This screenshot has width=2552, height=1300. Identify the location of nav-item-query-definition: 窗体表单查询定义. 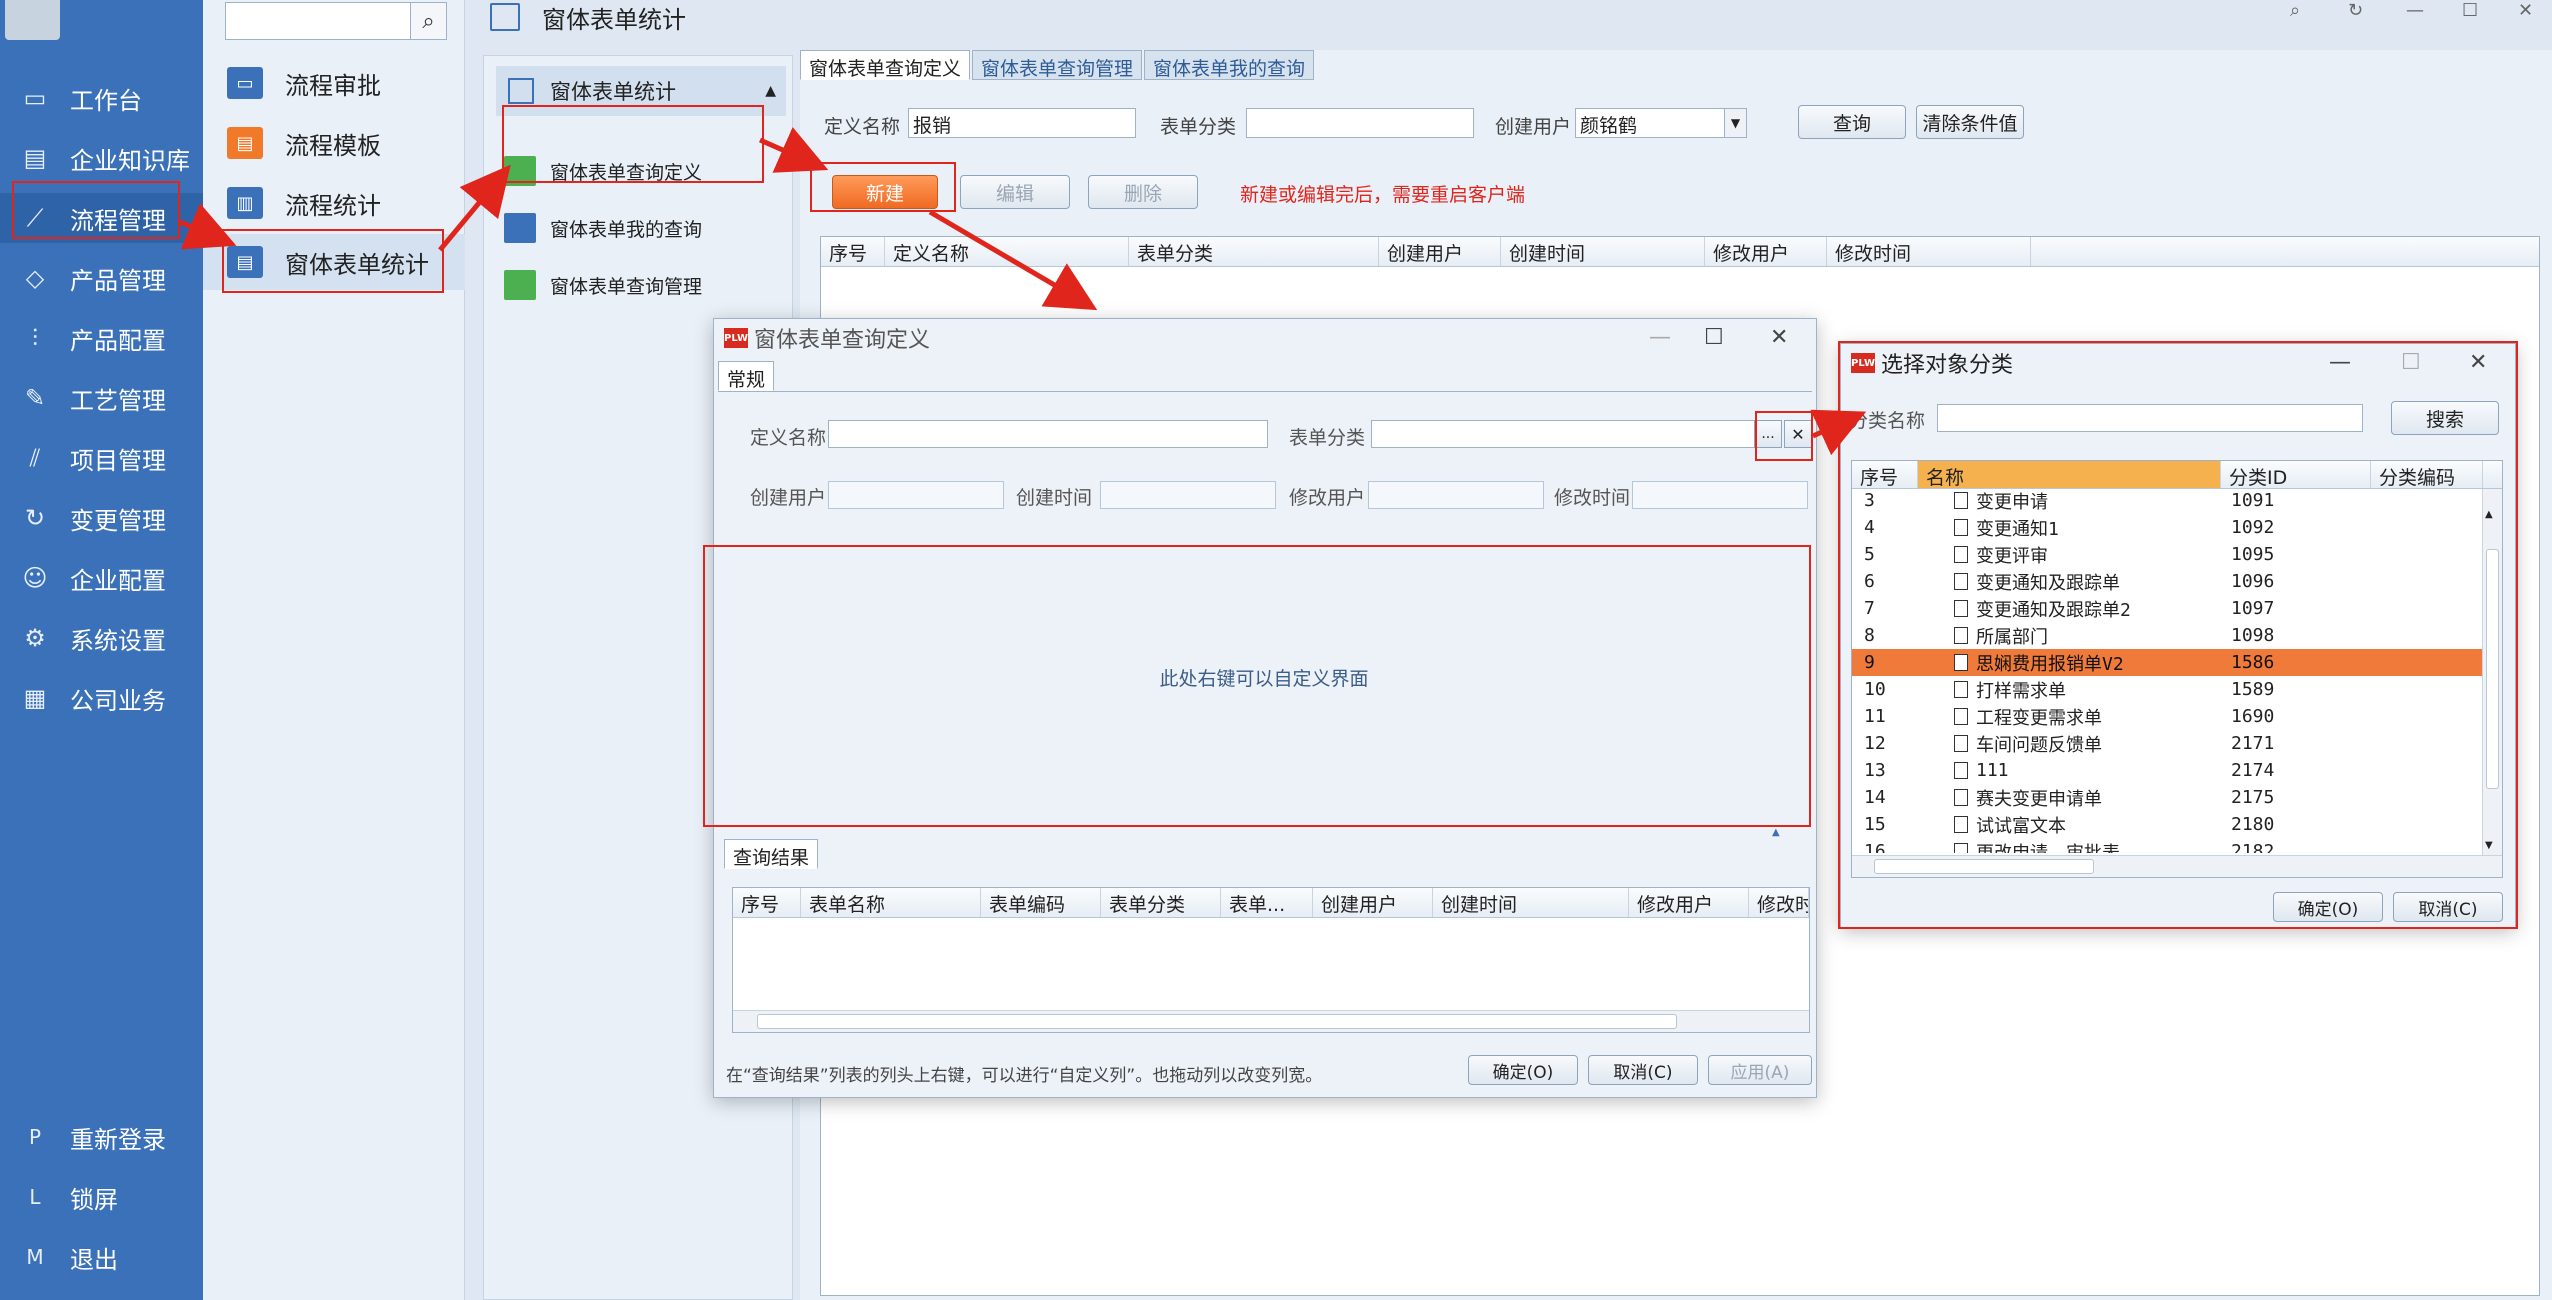
(644, 171).